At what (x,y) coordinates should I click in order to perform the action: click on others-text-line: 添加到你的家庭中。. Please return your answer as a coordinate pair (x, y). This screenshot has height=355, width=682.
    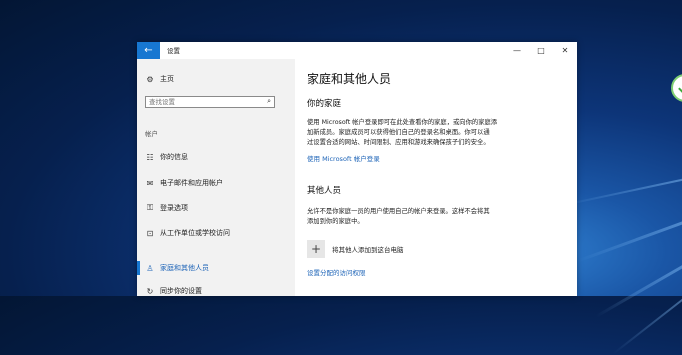
    Looking at the image, I should click on (335, 221).